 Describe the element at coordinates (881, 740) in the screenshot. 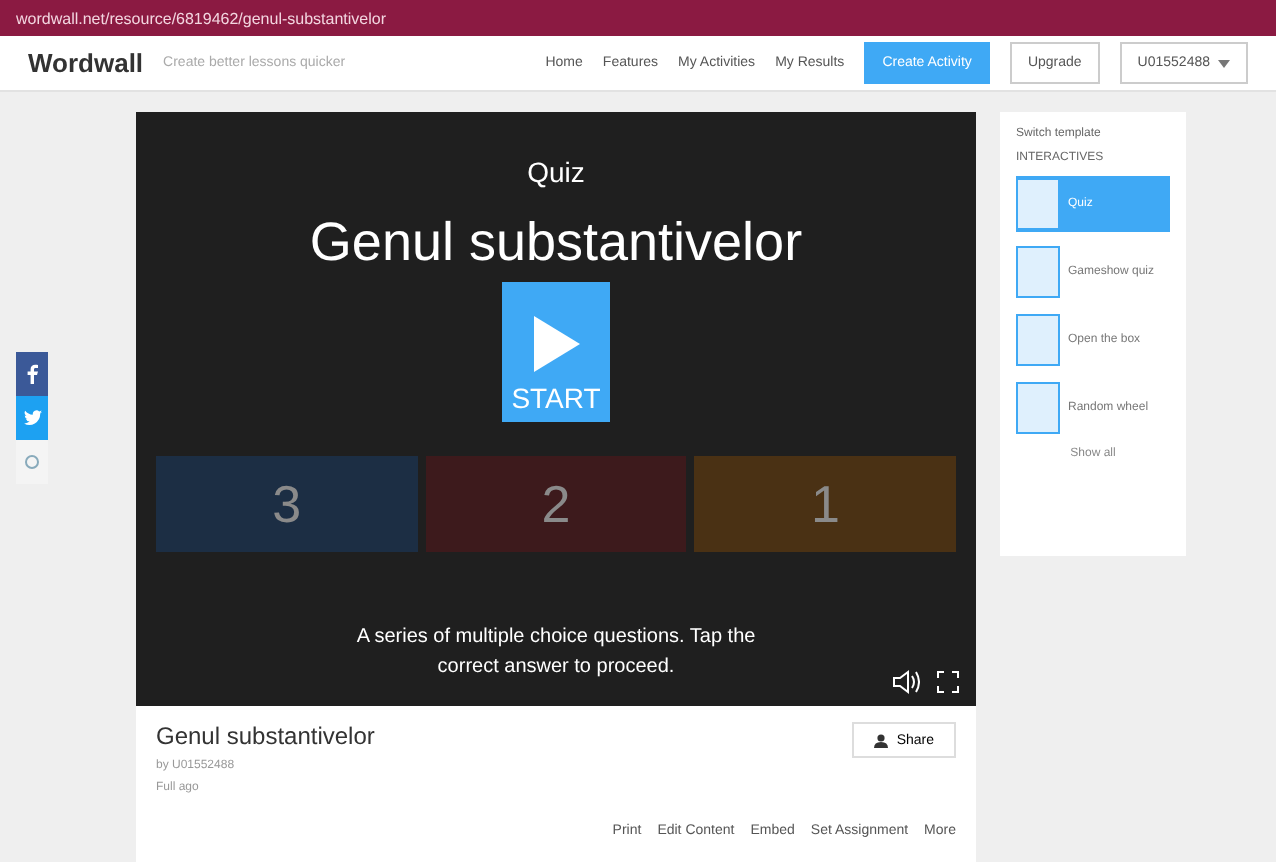

I see `person-icon` at that location.